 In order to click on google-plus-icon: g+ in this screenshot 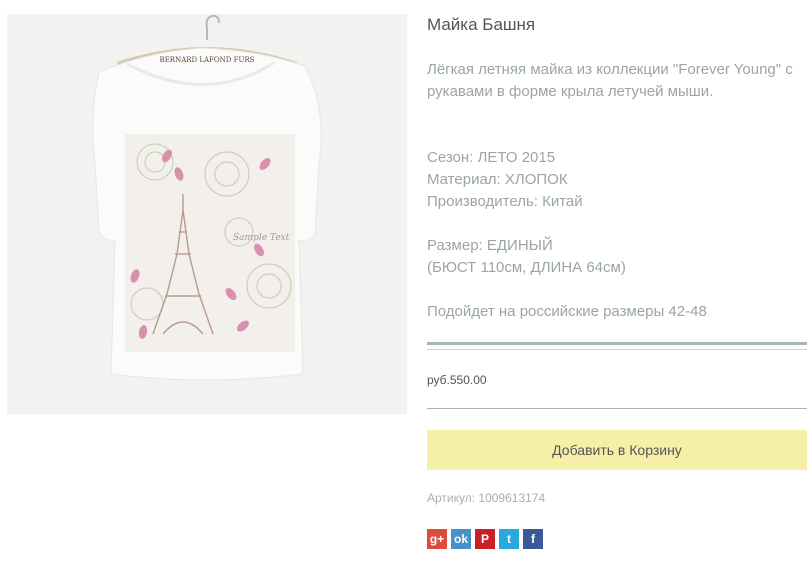, I will do `click(437, 539)`.